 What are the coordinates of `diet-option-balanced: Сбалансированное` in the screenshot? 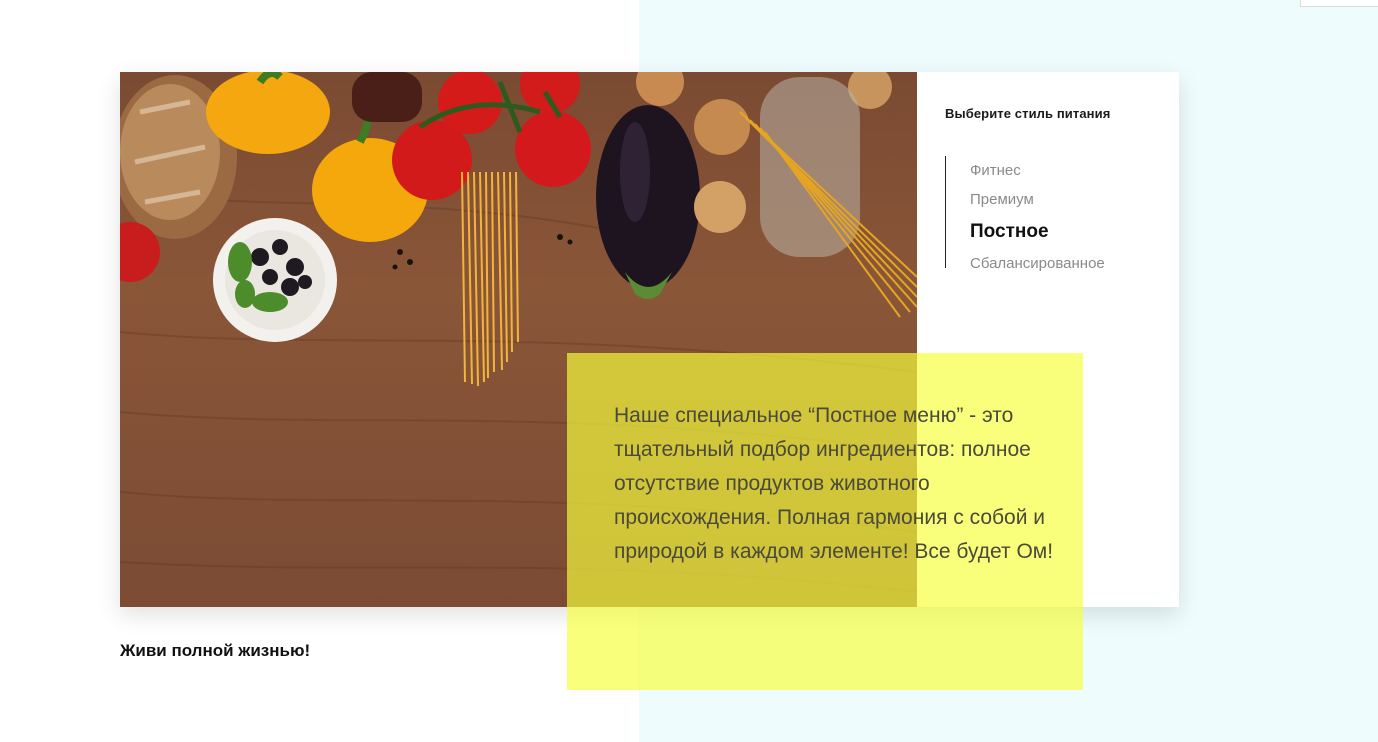 It's located at (1037, 263).